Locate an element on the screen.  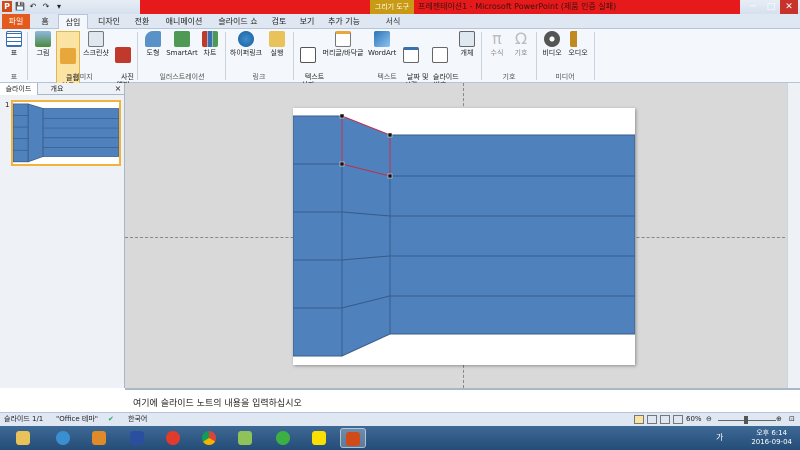
redo-icon: ↷ is located at coordinates (46, 6).